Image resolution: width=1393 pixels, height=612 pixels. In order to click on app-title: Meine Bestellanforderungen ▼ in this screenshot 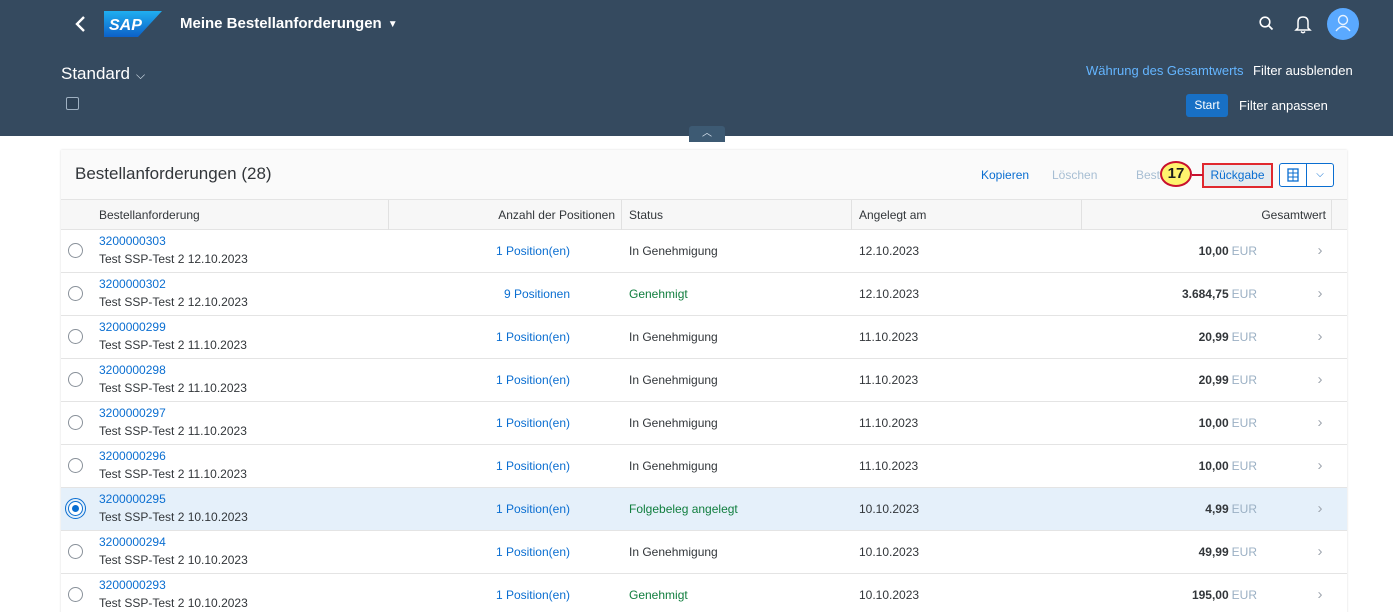, I will do `click(289, 23)`.